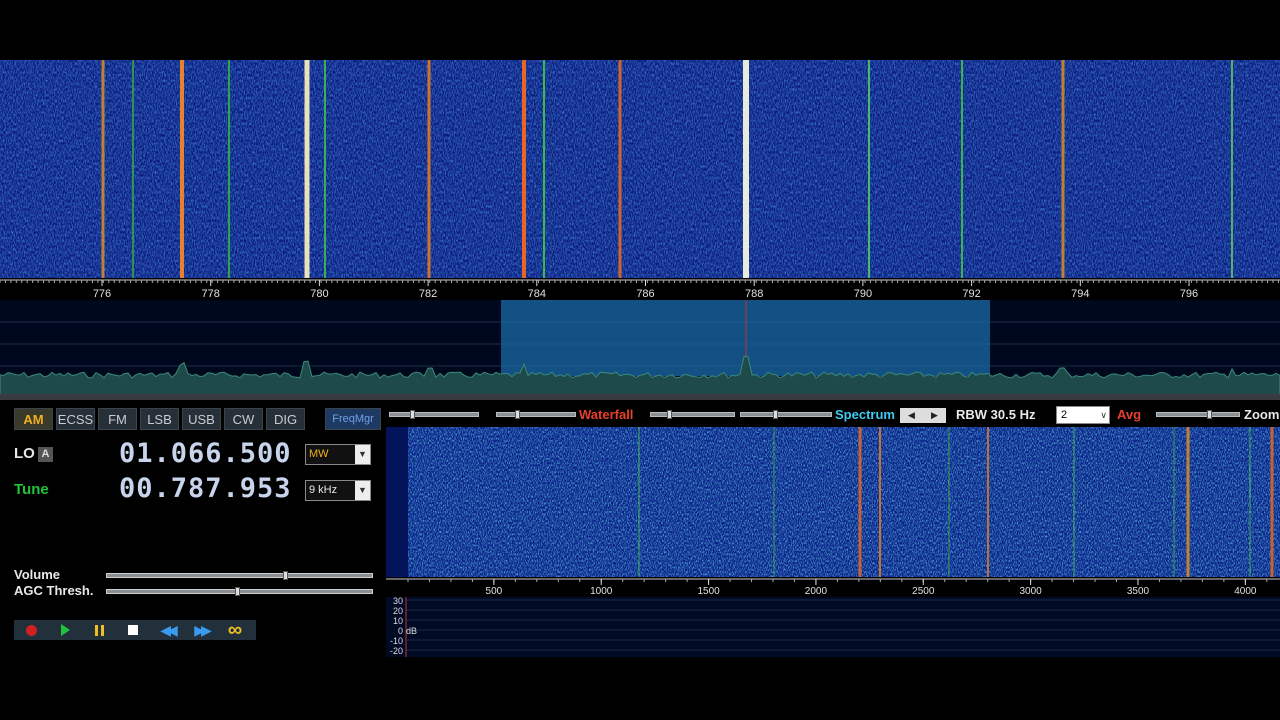 The height and width of the screenshot is (720, 1280). I want to click on stop-button, so click(133, 630).